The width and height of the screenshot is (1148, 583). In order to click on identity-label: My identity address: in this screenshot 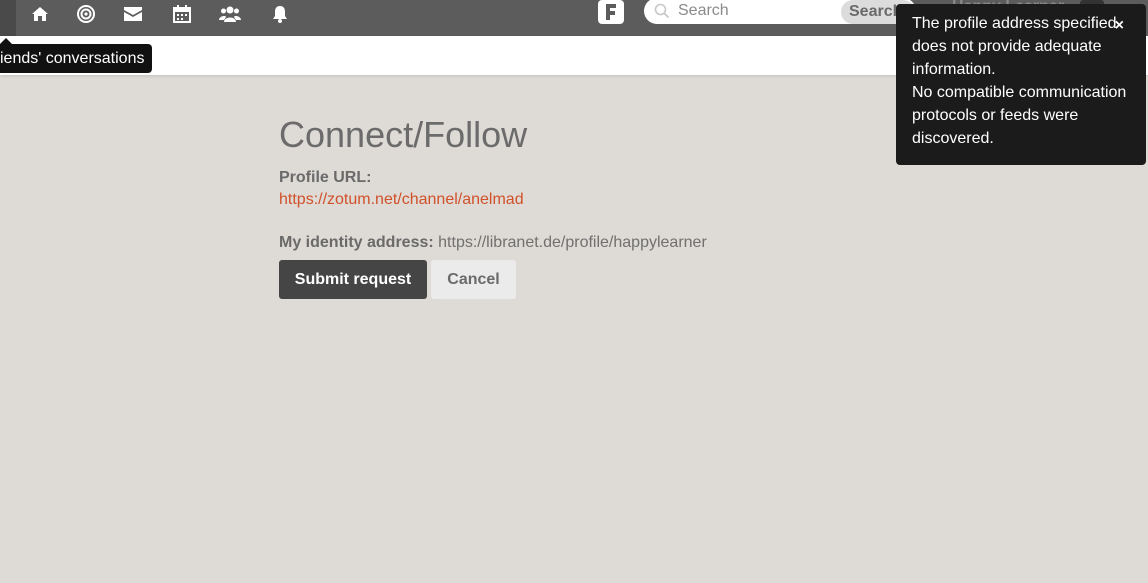, I will do `click(356, 242)`.